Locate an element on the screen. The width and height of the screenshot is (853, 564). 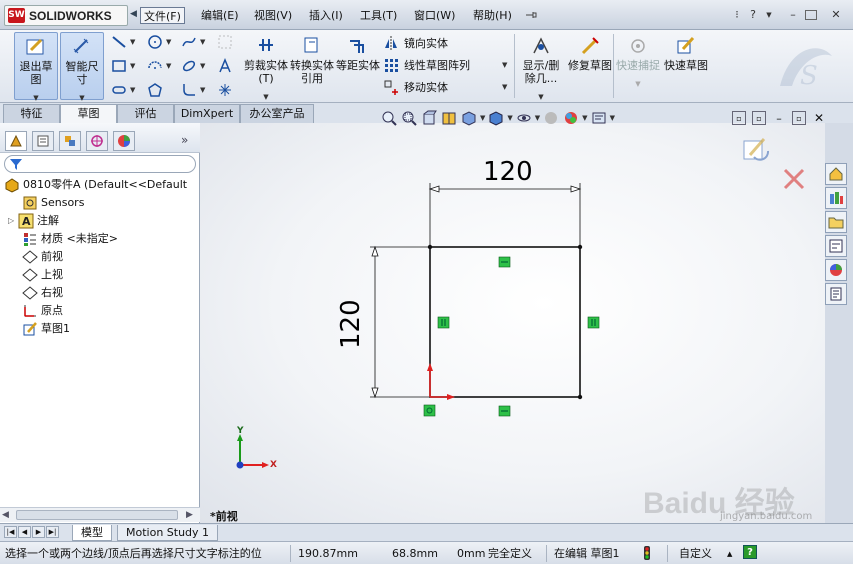
view-orientation-icon is located at coordinates (469, 118).